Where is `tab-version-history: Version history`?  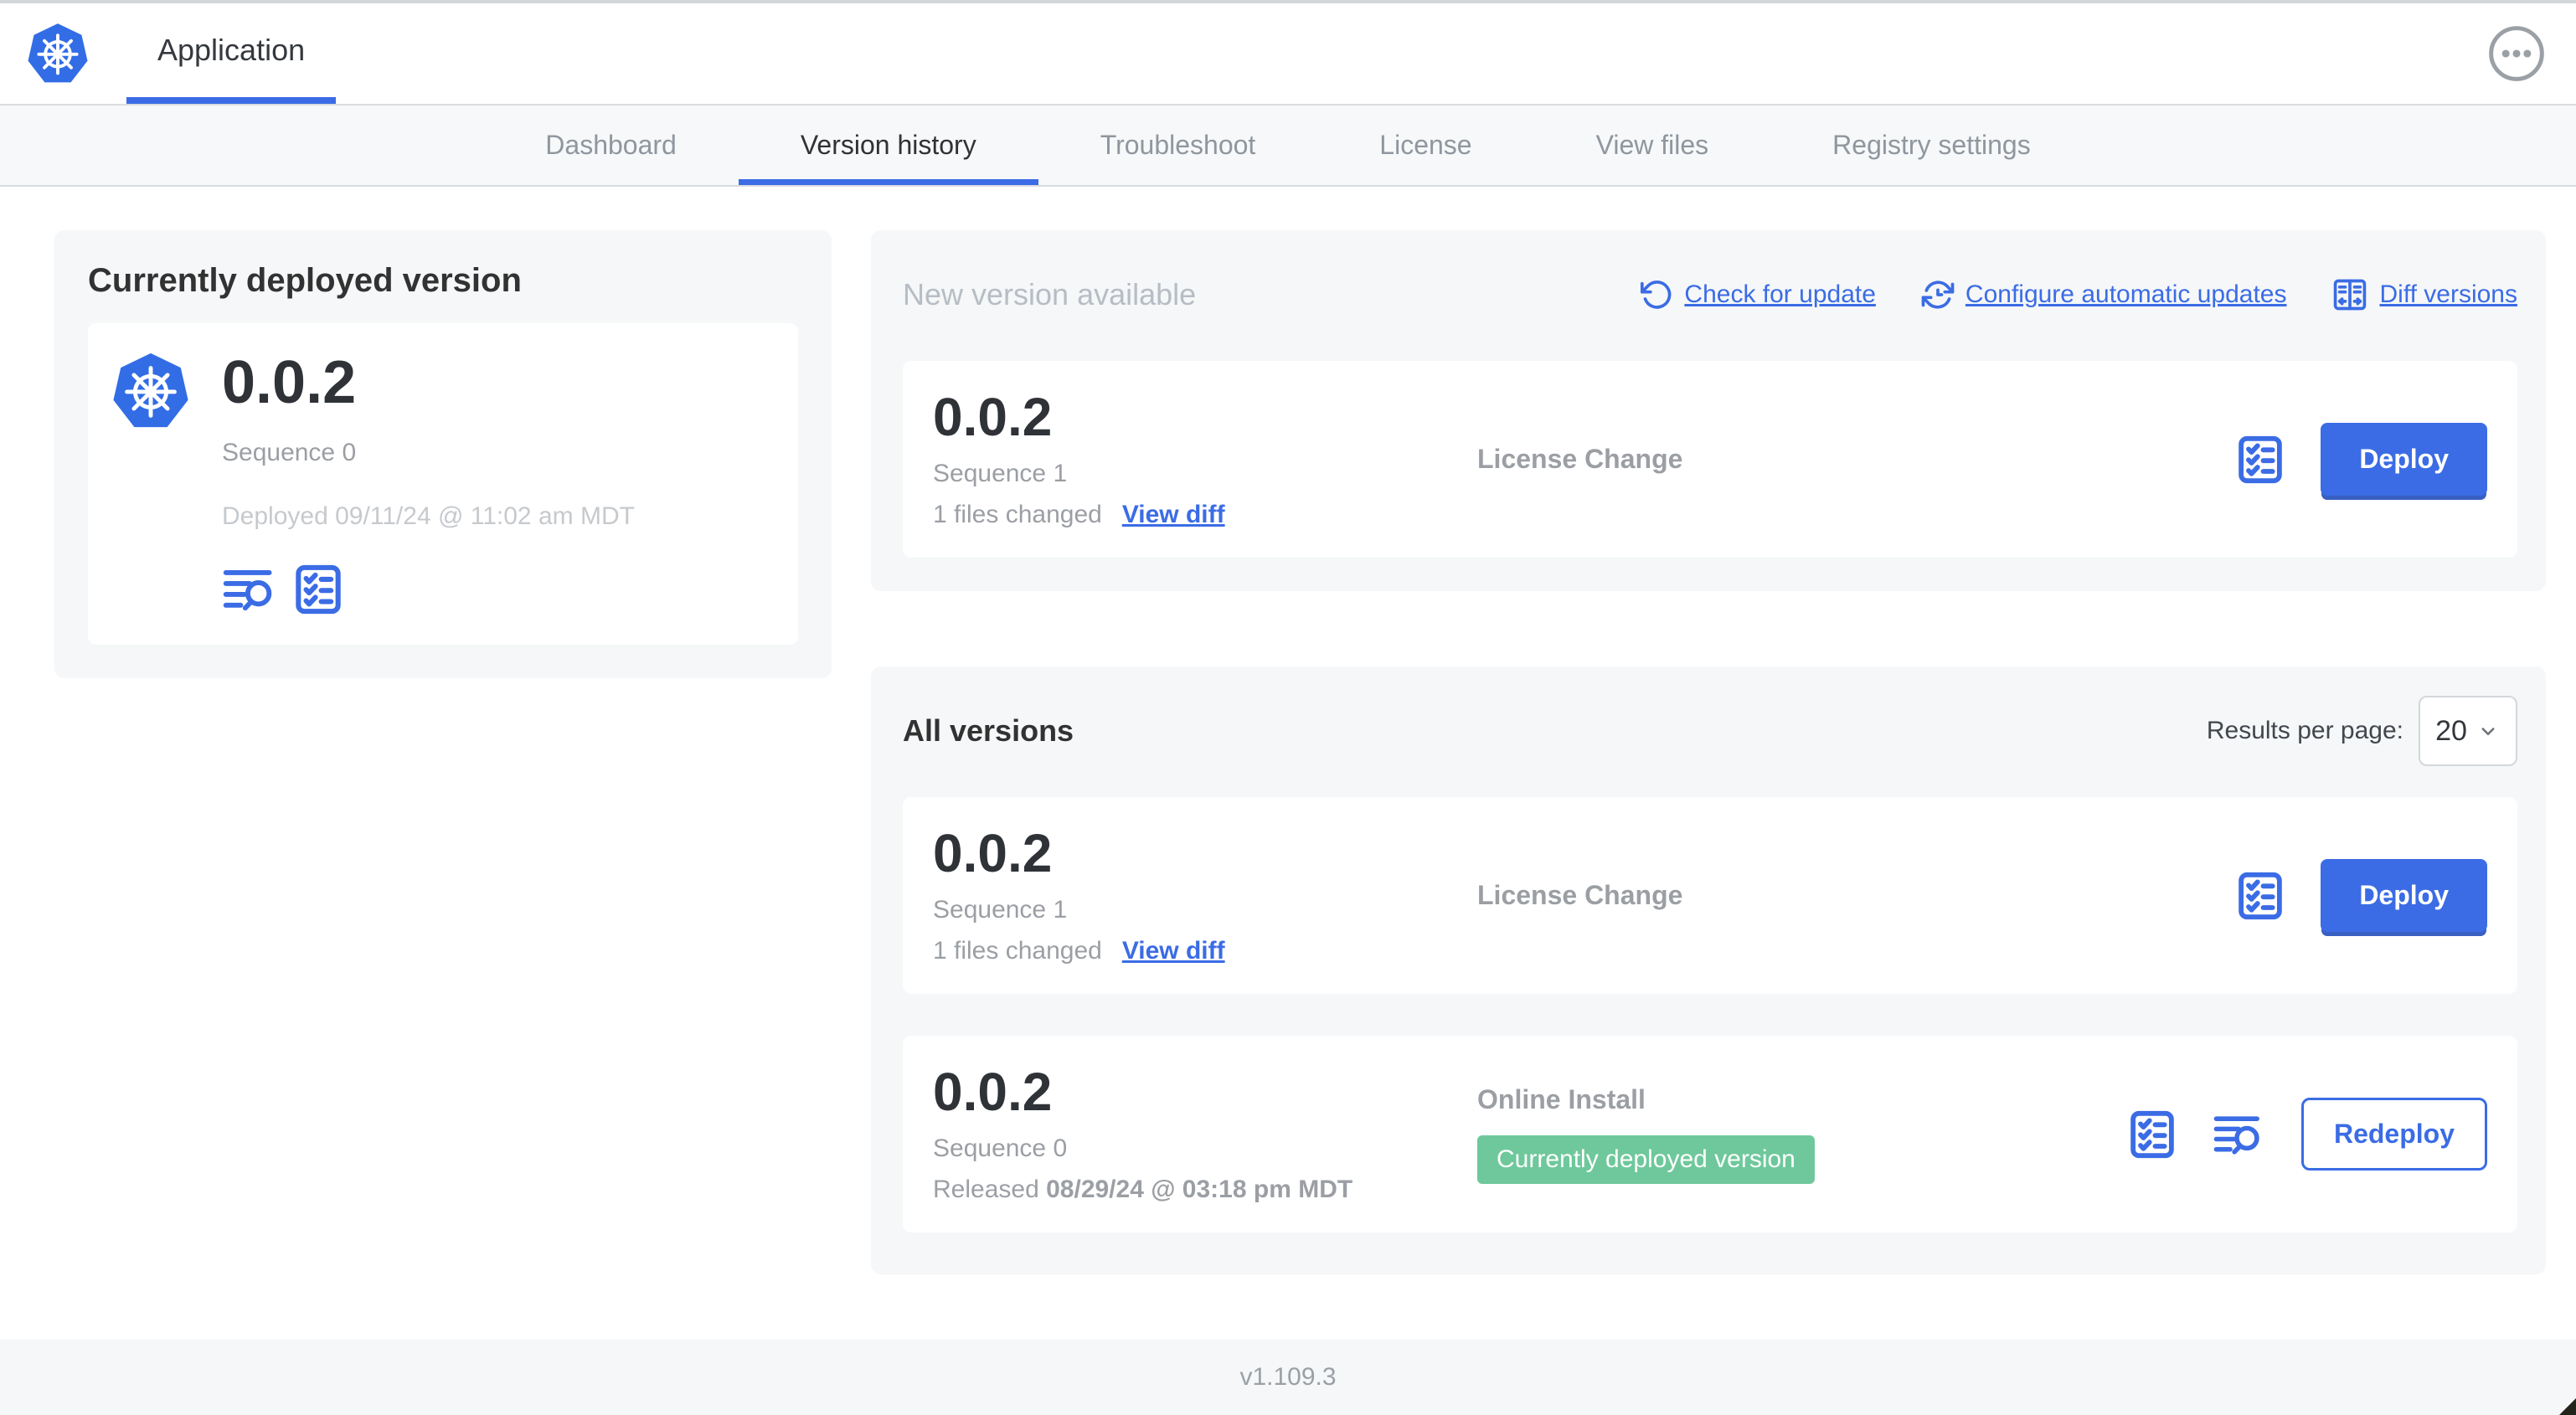
tab-version-history: Version history is located at coordinates (888, 145).